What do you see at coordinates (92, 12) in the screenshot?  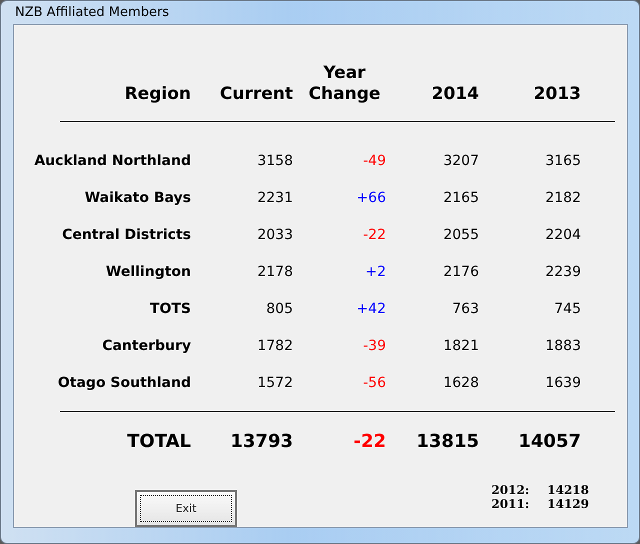 I see `window-title: NZB Affiliated Members` at bounding box center [92, 12].